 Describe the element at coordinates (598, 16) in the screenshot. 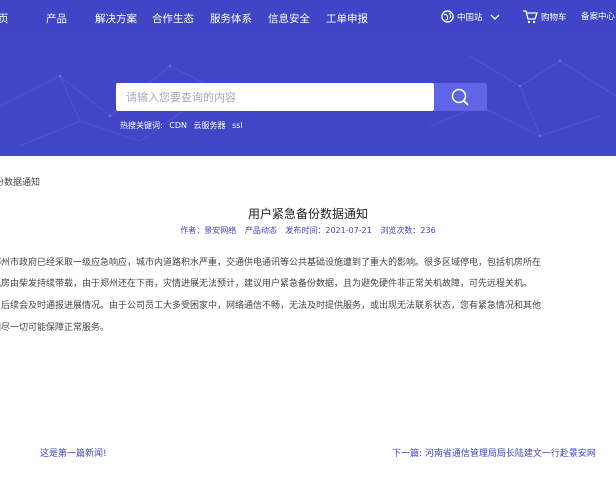

I see `filing-center-link: 备案中心` at that location.